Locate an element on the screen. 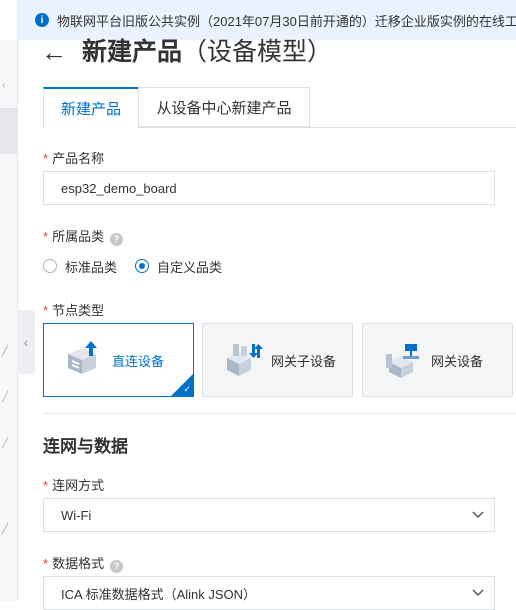 This screenshot has width=516, height=610. left-sidebar: ‹ ╱ ╱ ╱ ╱ is located at coordinates (9, 320).